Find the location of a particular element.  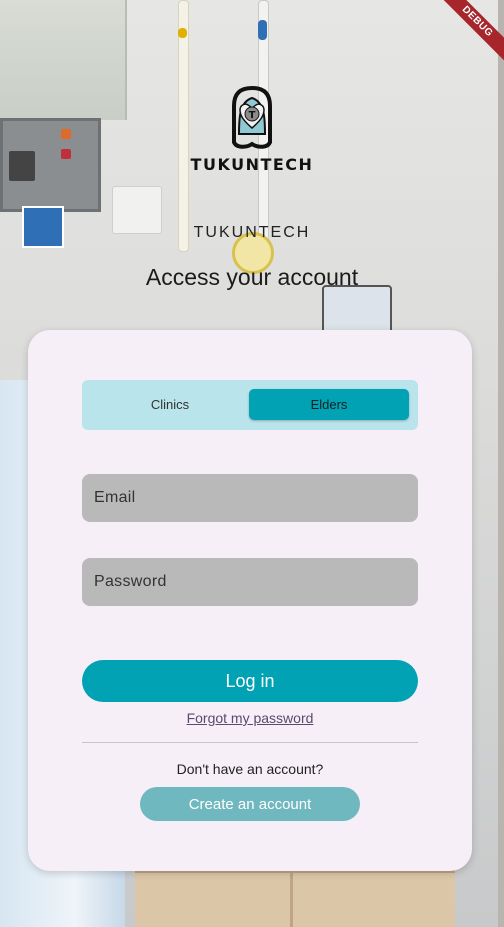

logo-wordmark: TUKUNTECH is located at coordinates (252, 164).